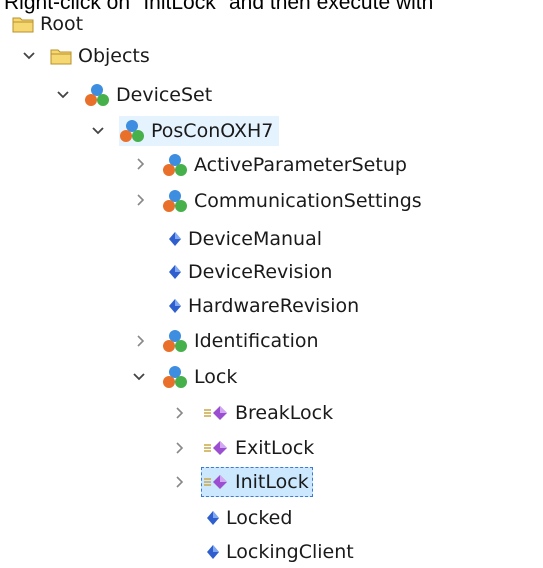 This screenshot has width=543, height=568. I want to click on tree-item-label: ExitLock, so click(275, 448).